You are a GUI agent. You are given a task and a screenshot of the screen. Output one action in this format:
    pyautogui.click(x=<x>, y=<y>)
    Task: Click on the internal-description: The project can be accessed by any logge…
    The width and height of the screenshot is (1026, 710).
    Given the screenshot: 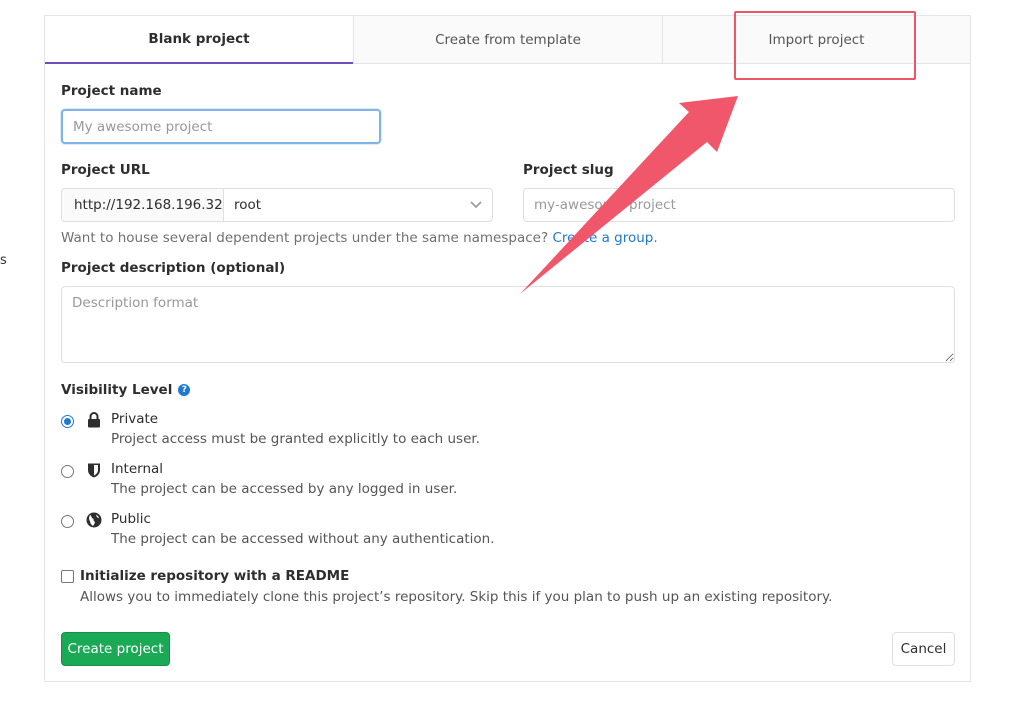 What is the action you would take?
    pyautogui.click(x=284, y=489)
    